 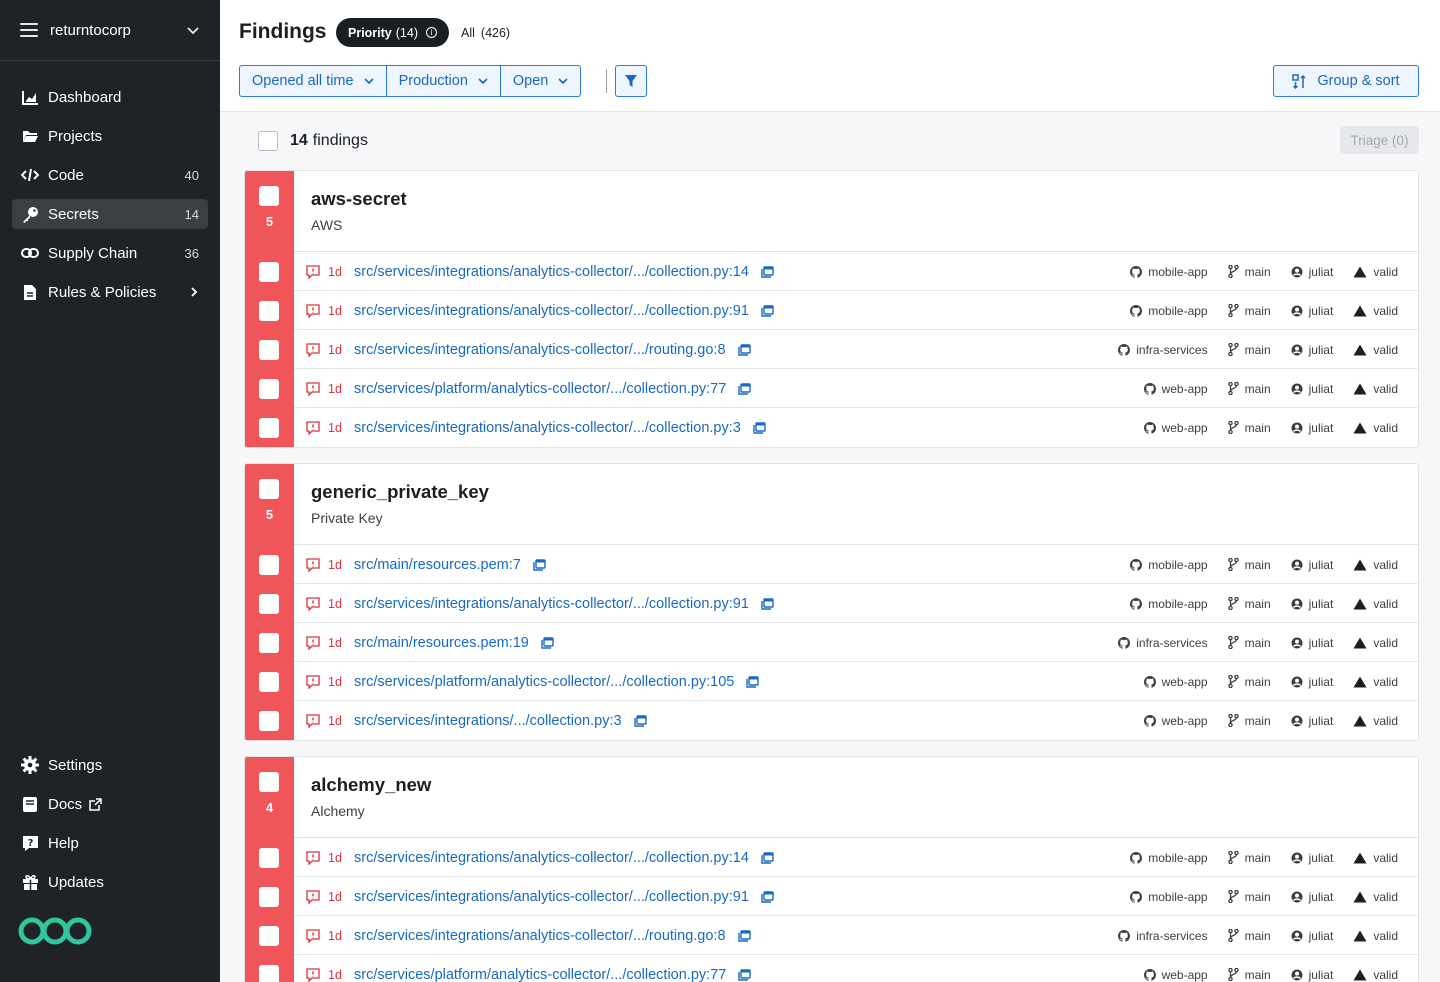 What do you see at coordinates (831, 211) in the screenshot?
I see `group-header: aws-secret AWS` at bounding box center [831, 211].